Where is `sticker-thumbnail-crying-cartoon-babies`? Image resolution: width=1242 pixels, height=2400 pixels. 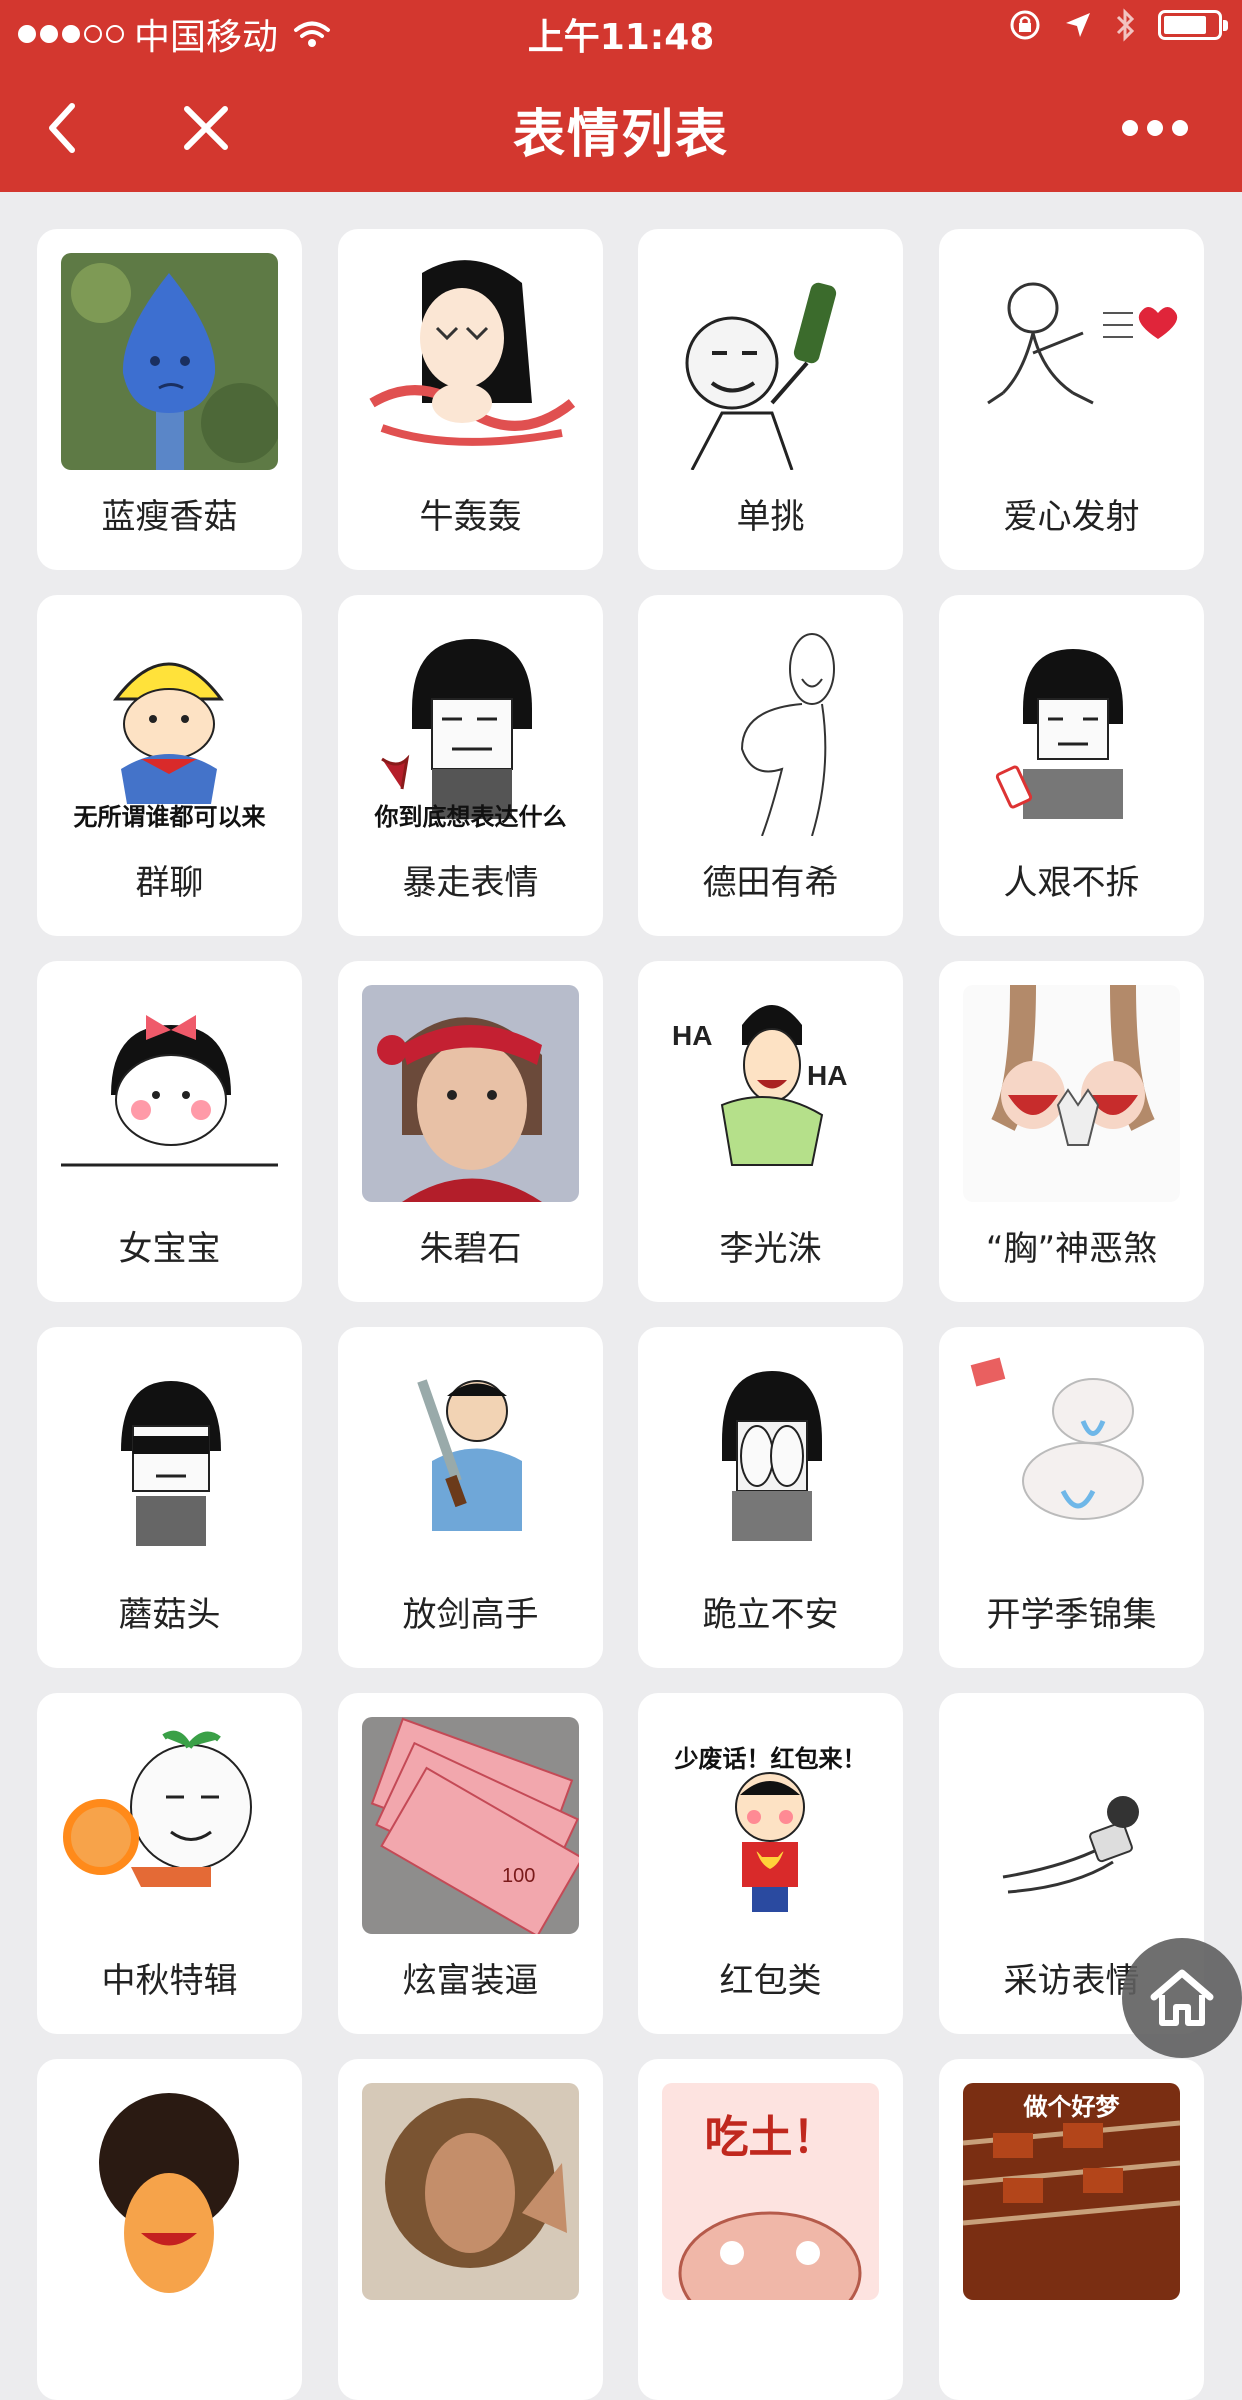
sticker-thumbnail-crying-cartoon-babies is located at coordinates (1071, 1459).